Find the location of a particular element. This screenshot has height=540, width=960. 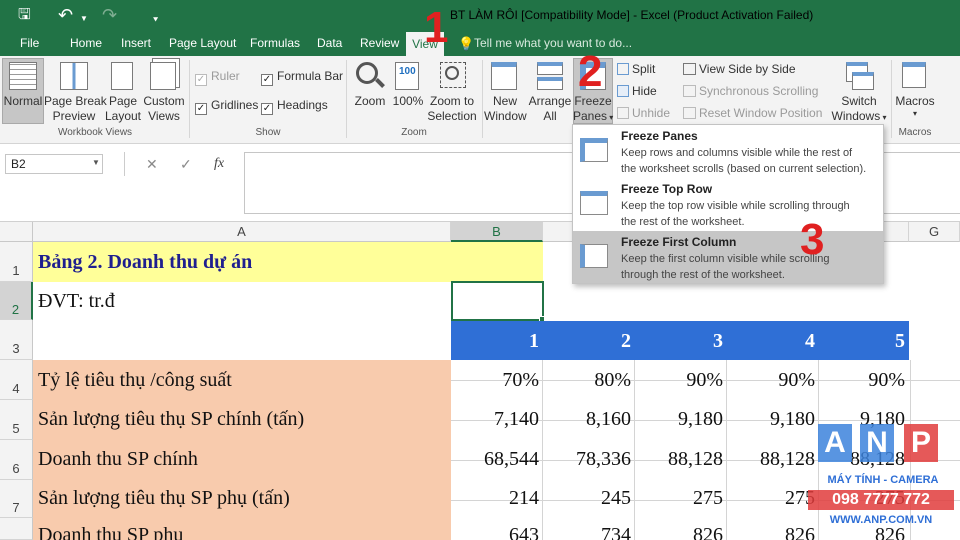

tab-formulas: Formulas is located at coordinates (275, 43).